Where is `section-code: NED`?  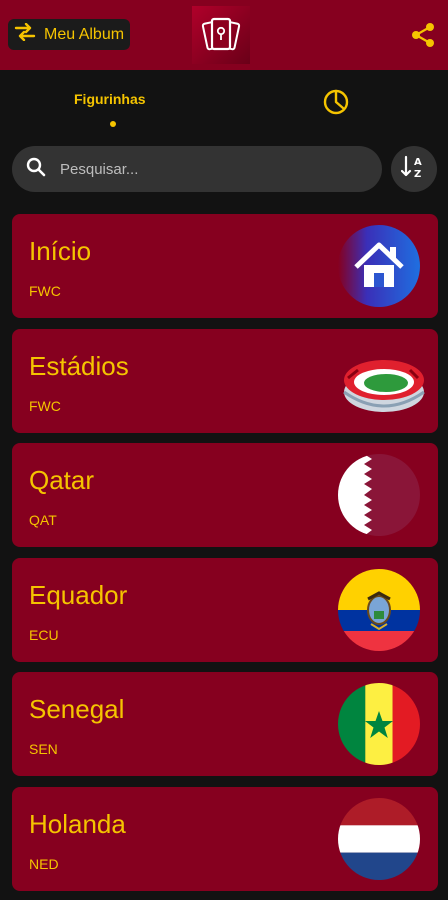
section-code: NED is located at coordinates (44, 863).